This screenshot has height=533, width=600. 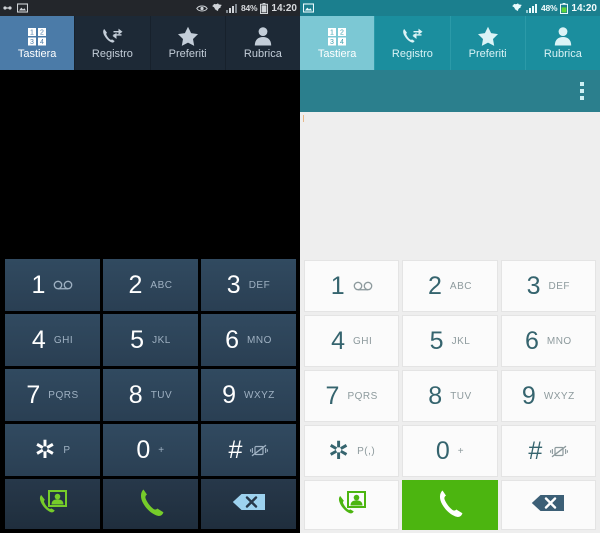 I want to click on clock-label: 14:20, so click(x=584, y=8).